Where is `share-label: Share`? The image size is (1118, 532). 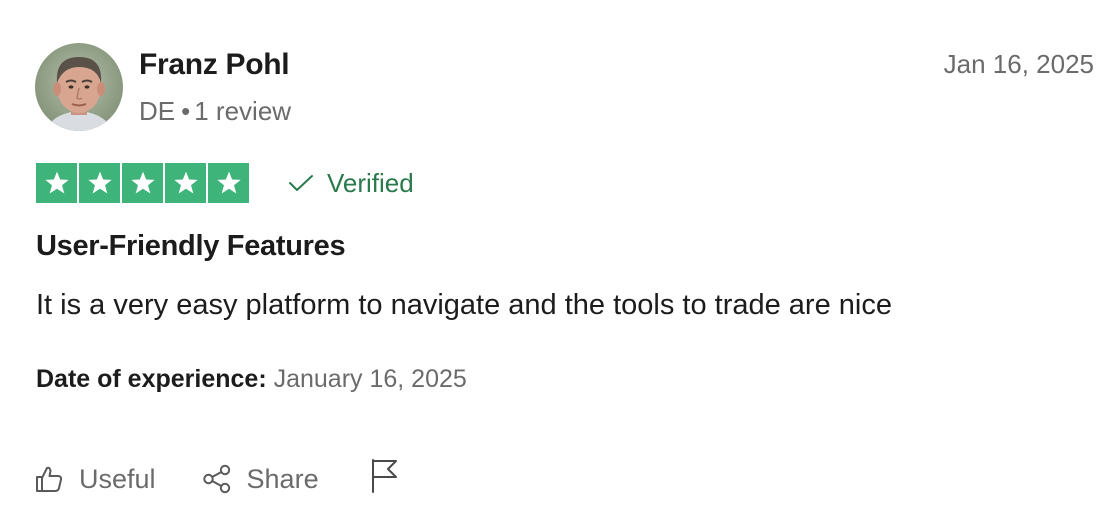 share-label: Share is located at coordinates (282, 478).